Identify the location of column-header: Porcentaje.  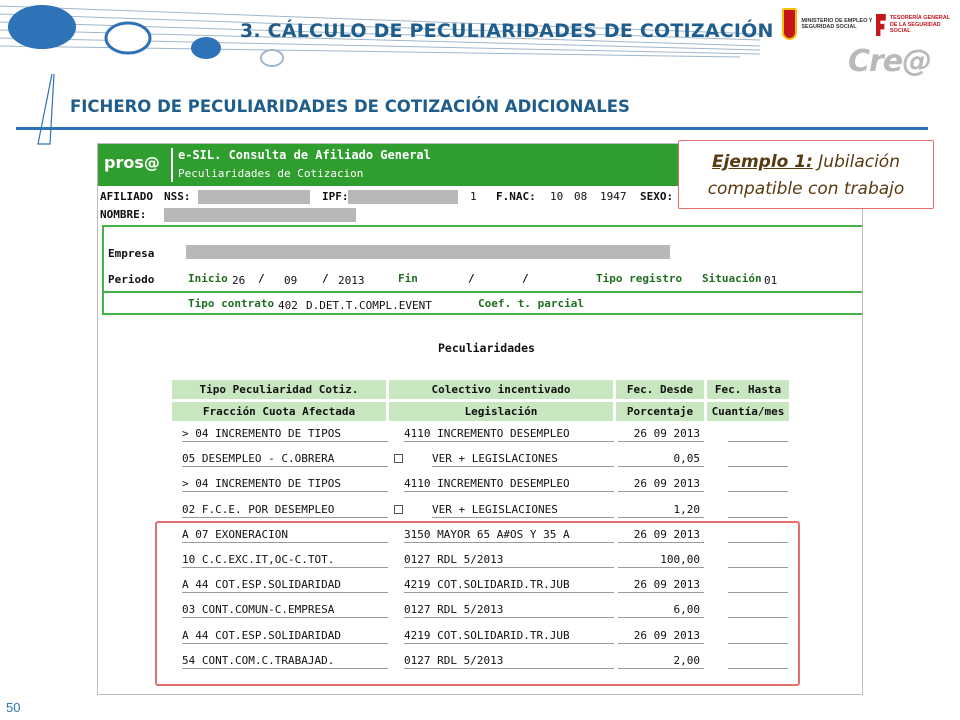
(660, 411).